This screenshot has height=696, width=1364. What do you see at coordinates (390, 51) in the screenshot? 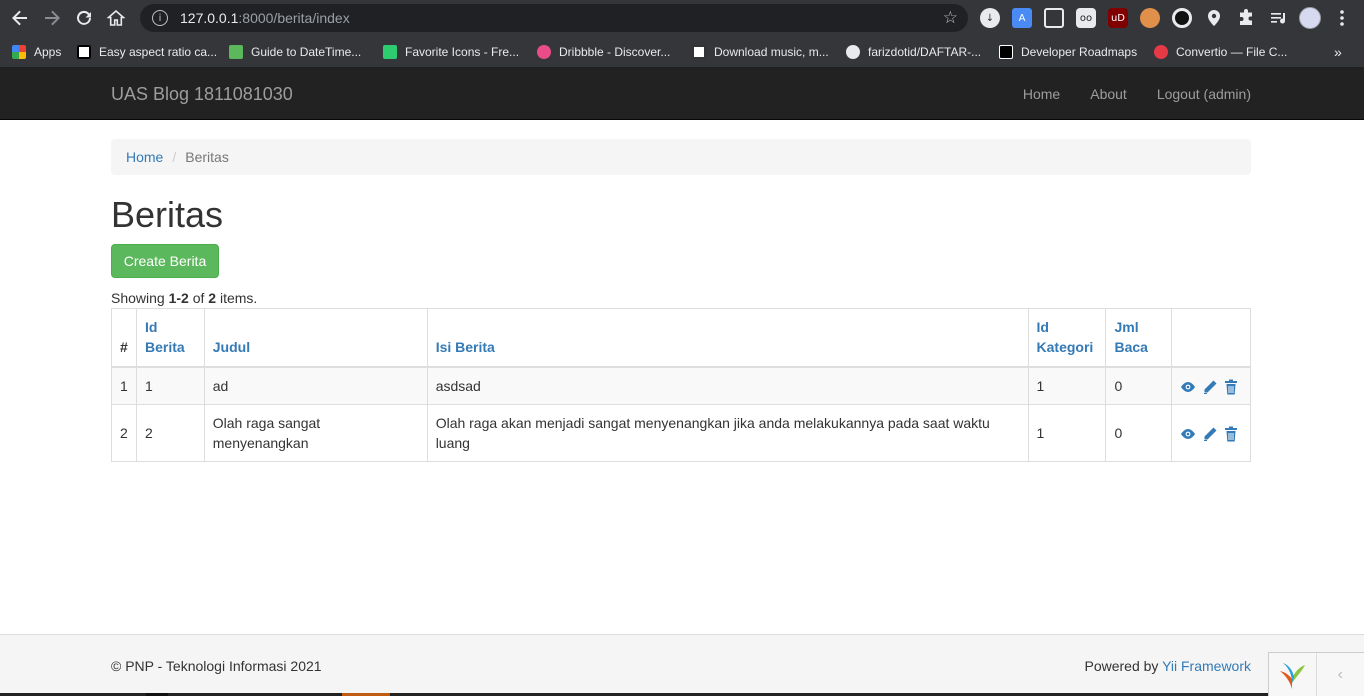
I see `favicon-icon` at bounding box center [390, 51].